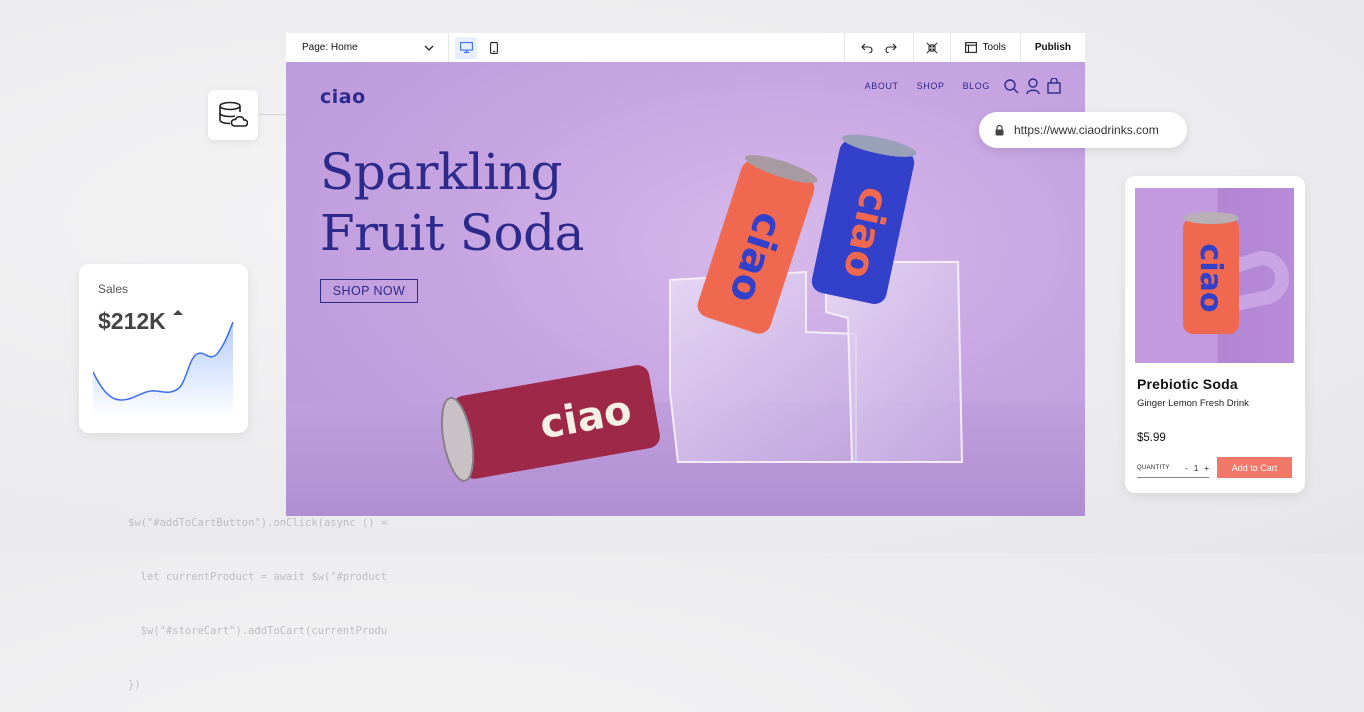 The width and height of the screenshot is (1364, 712). Describe the element at coordinates (976, 86) in the screenshot. I see `nav-blog: BLOG` at that location.